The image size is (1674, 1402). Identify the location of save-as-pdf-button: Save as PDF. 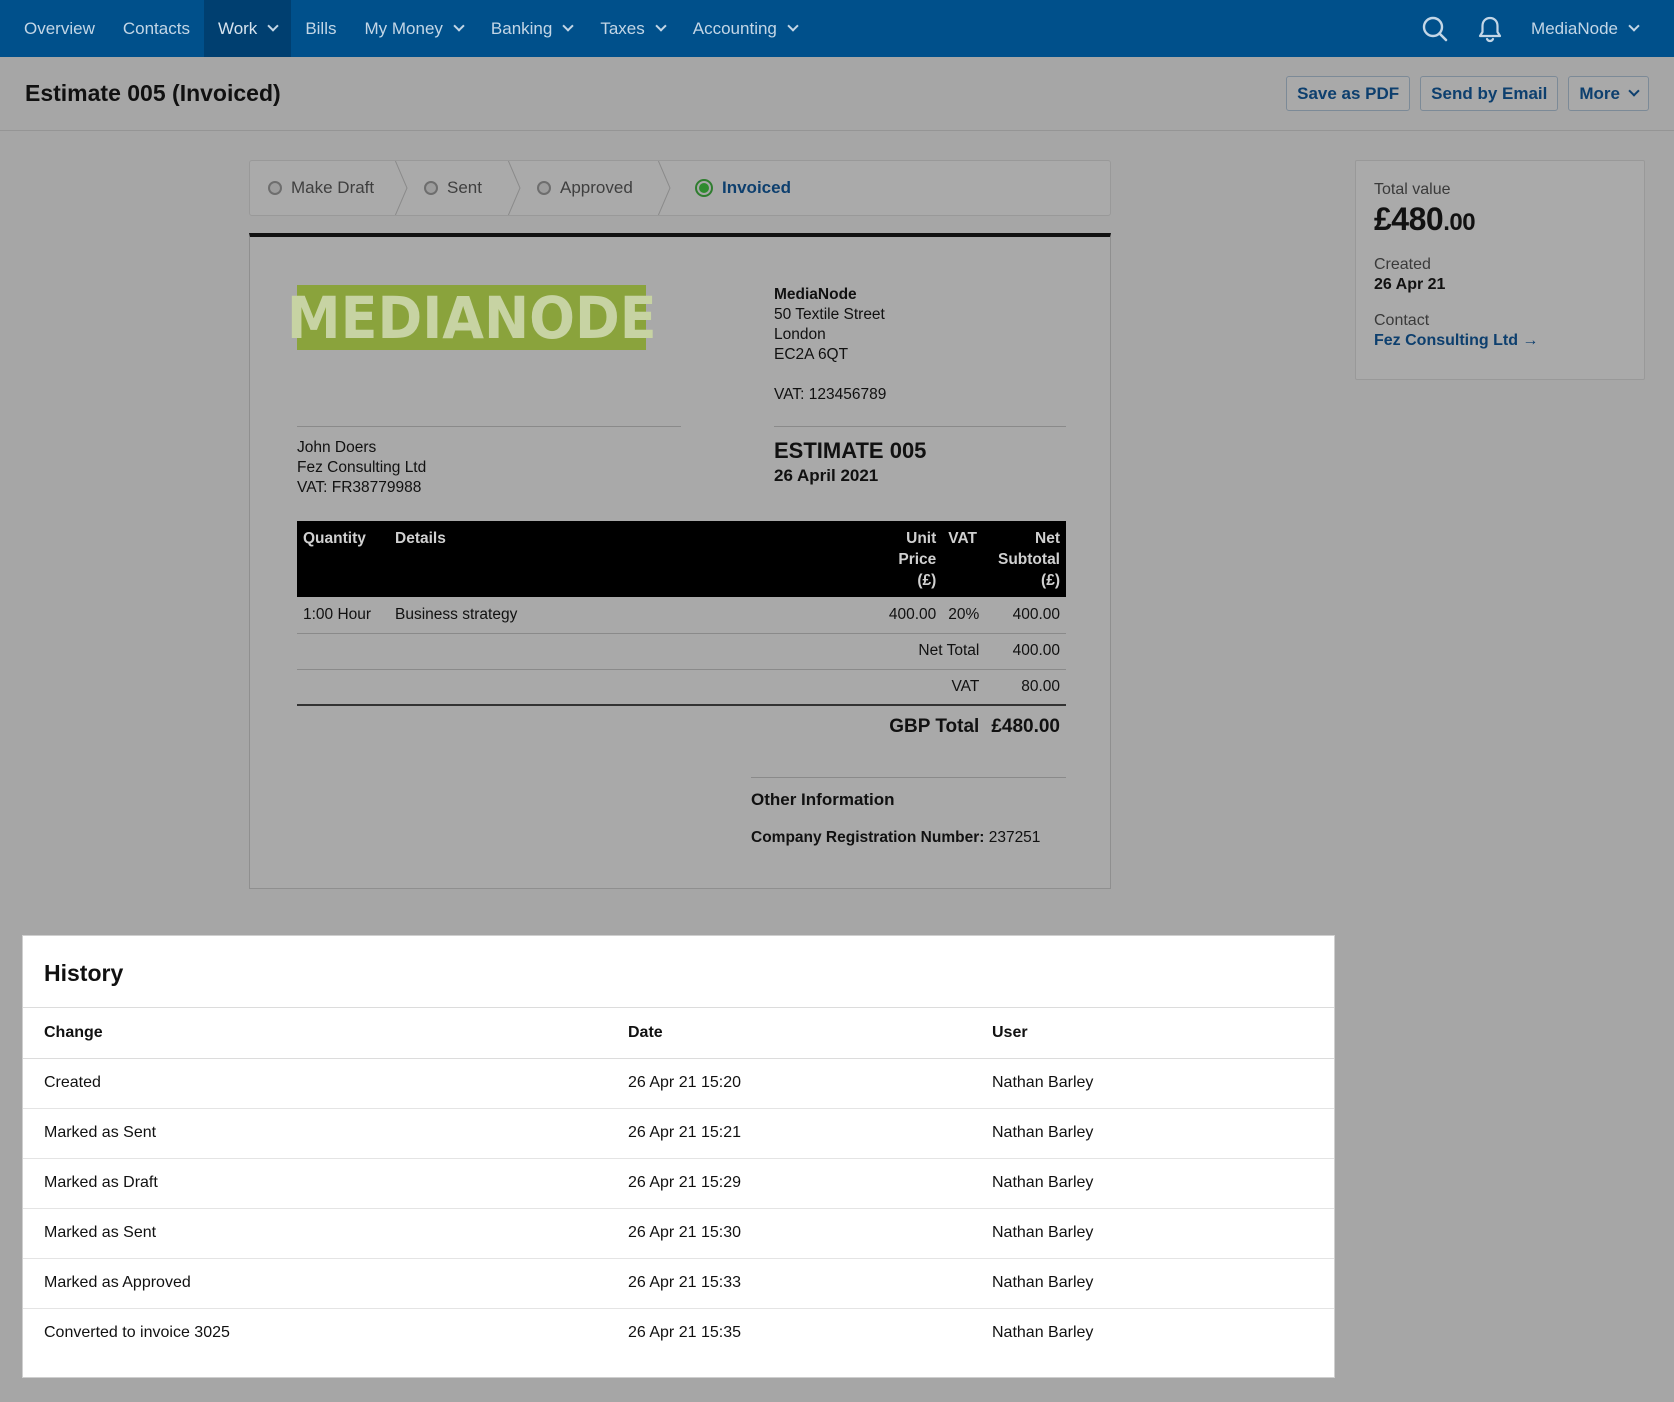
(1348, 93).